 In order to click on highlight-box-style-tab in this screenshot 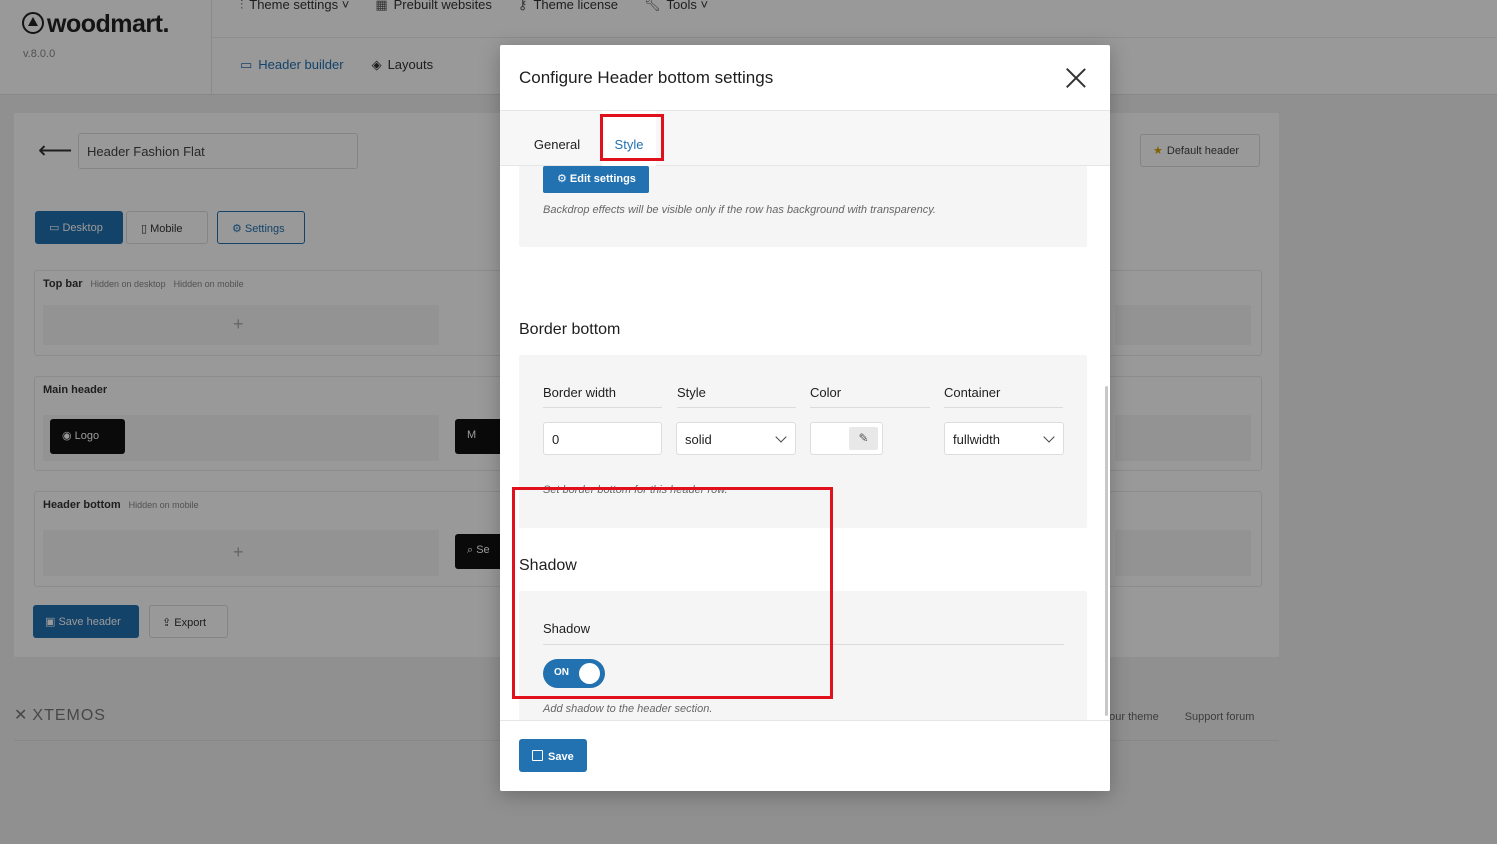, I will do `click(632, 137)`.